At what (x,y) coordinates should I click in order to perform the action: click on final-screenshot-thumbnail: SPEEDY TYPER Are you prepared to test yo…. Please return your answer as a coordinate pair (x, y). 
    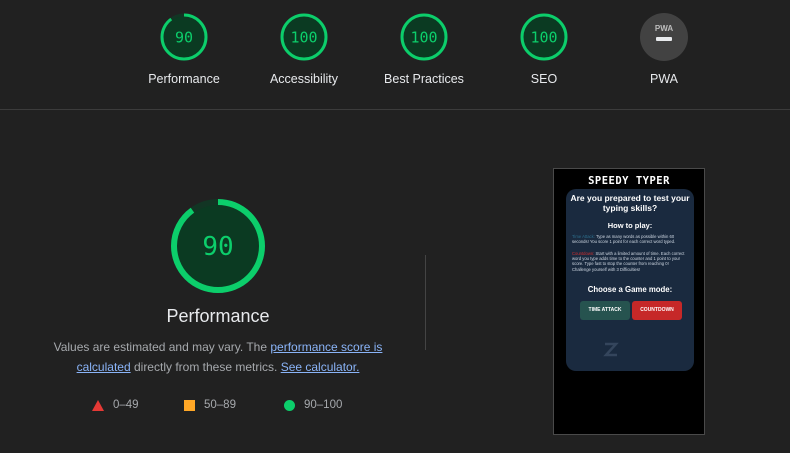
    Looking at the image, I should click on (629, 301).